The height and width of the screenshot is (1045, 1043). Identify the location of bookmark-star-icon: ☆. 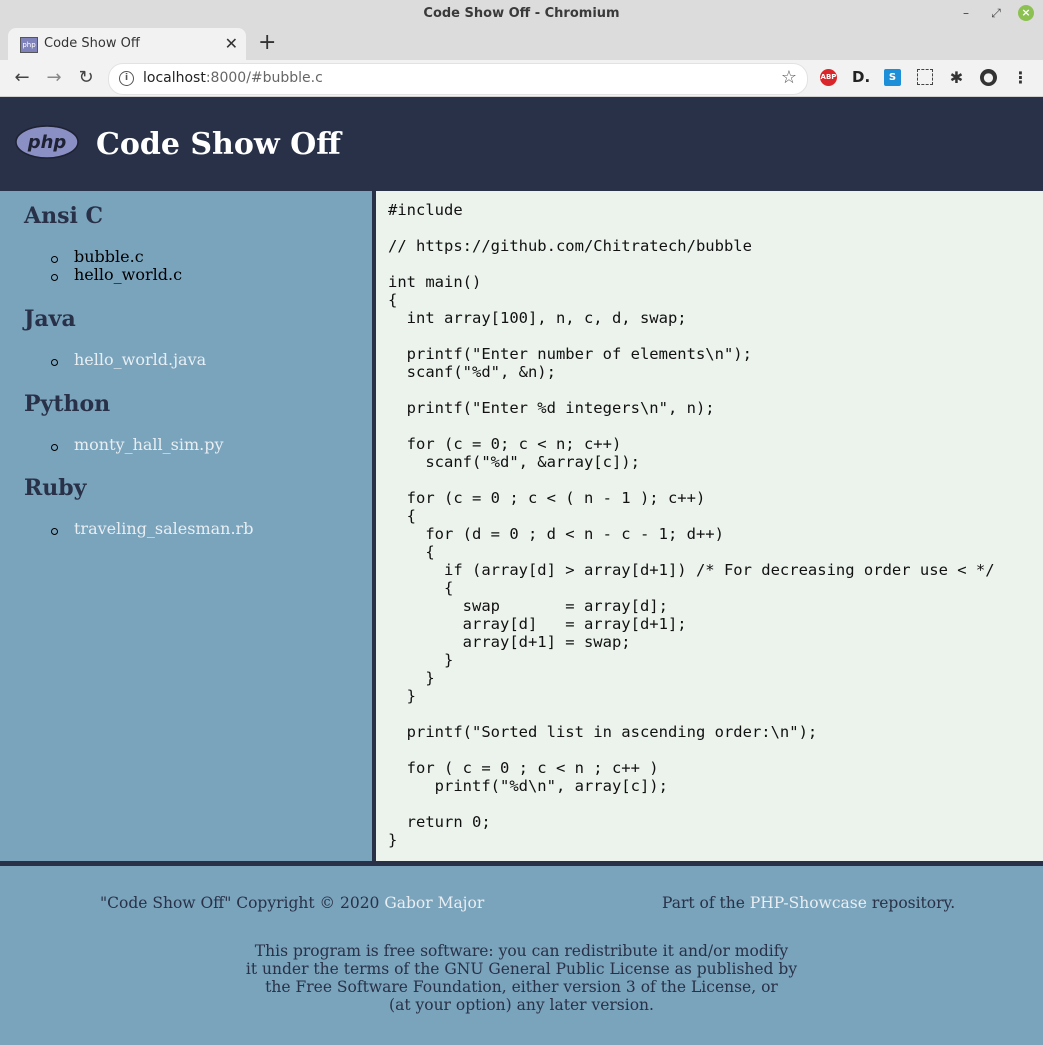
(789, 77).